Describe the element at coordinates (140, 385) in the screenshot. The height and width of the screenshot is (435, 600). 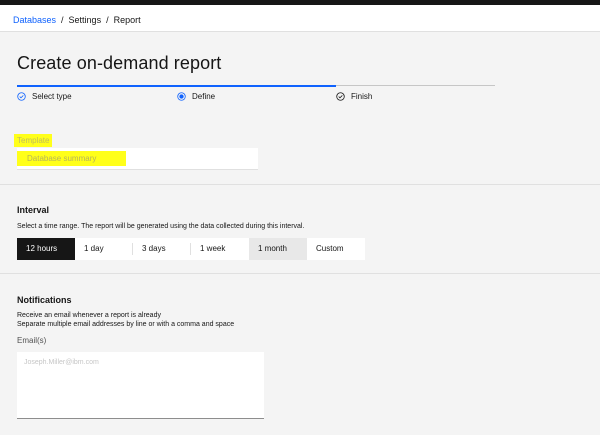
I see `email-textarea: Joseph.Miller@ibm.com` at that location.